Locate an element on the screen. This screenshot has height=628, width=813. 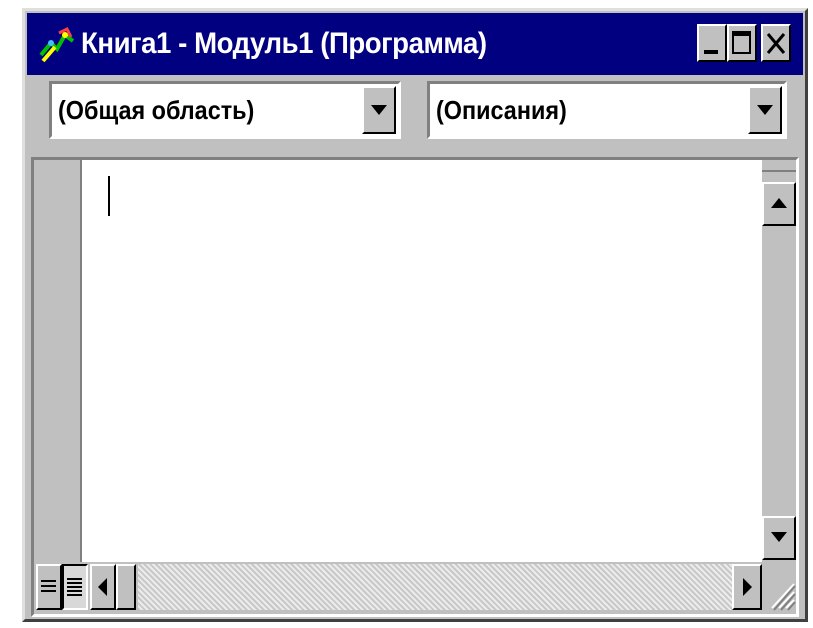
scroll-up-button is located at coordinates (779, 204).